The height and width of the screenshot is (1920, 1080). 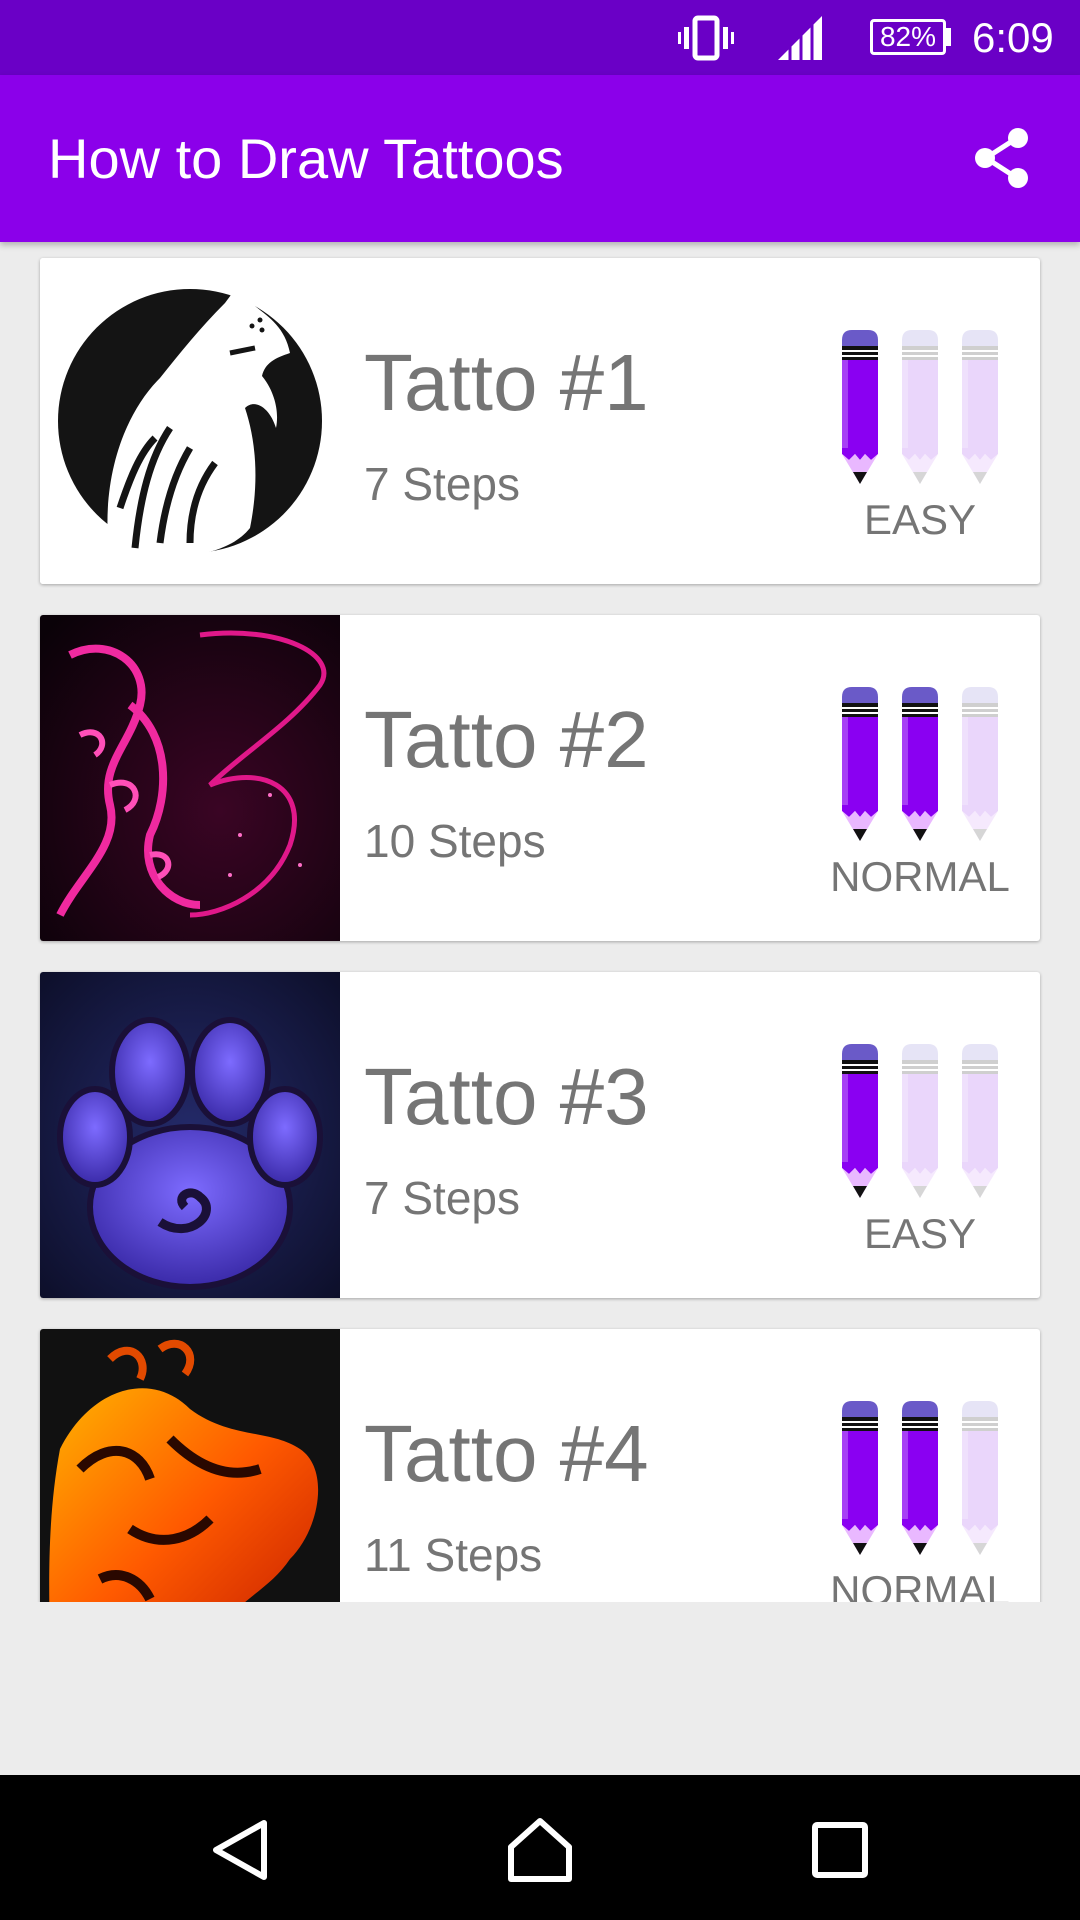 I want to click on tattoo-card-4: Tatto #4 11 Steps NORMAL, so click(x=540, y=1465).